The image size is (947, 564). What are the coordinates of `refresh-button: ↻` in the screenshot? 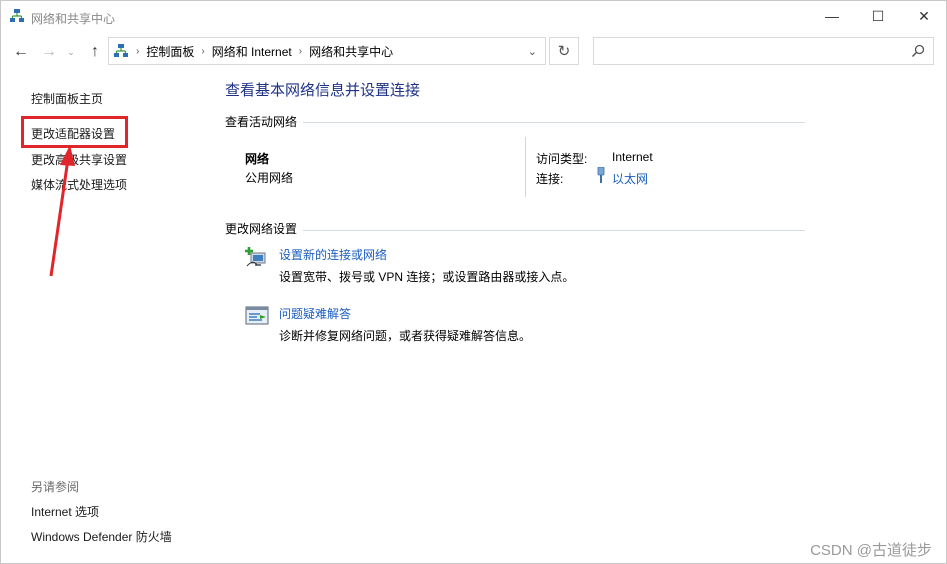 It's located at (564, 51).